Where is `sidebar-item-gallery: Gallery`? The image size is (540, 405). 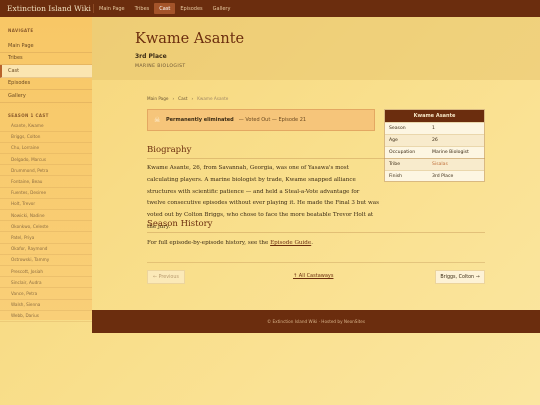 sidebar-item-gallery: Gallery is located at coordinates (46, 96).